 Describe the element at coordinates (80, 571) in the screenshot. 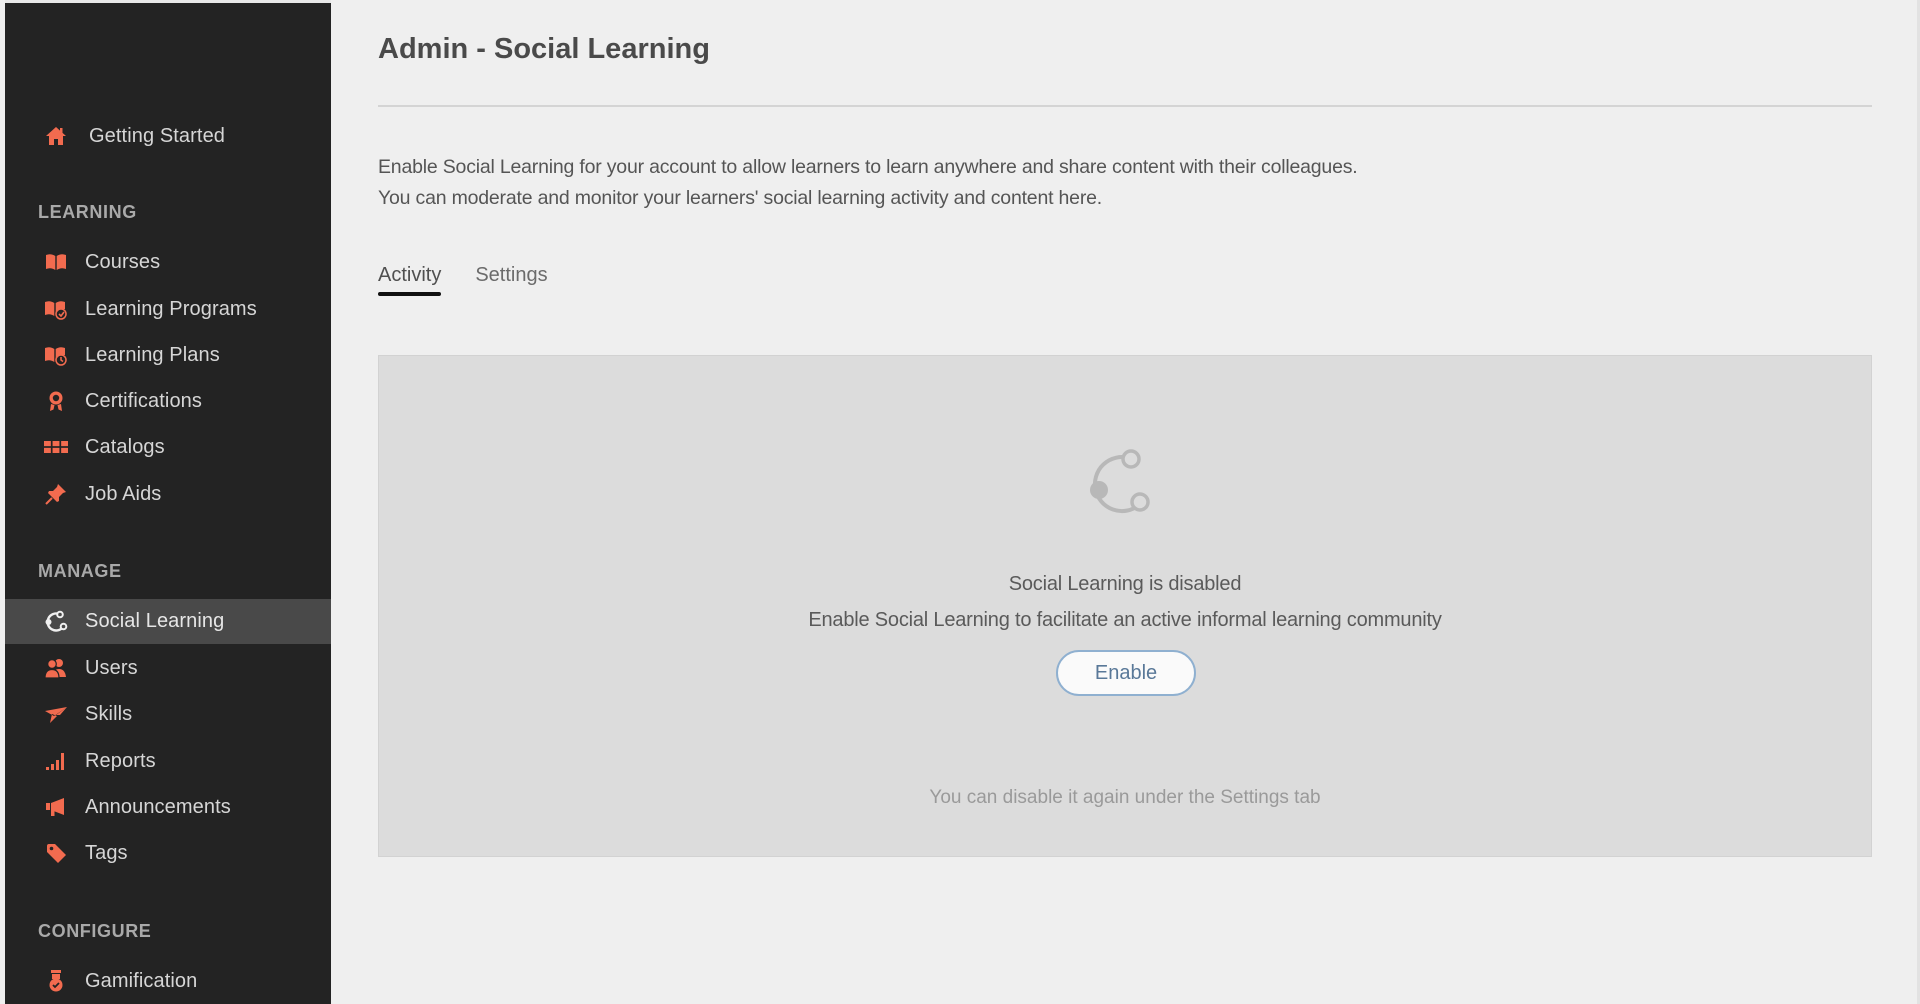

I see `section-title-manage: MANAGE` at that location.